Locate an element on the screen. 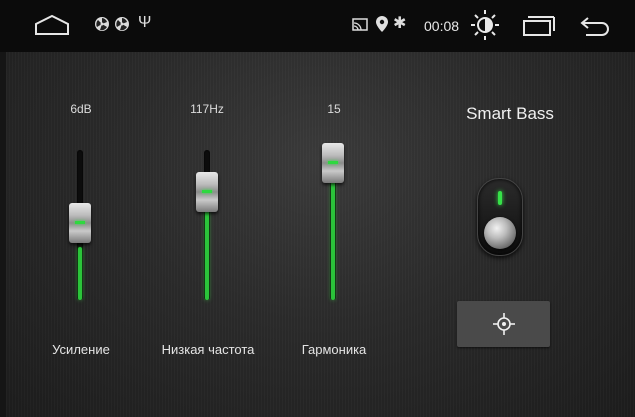  position-button is located at coordinates (503, 324).